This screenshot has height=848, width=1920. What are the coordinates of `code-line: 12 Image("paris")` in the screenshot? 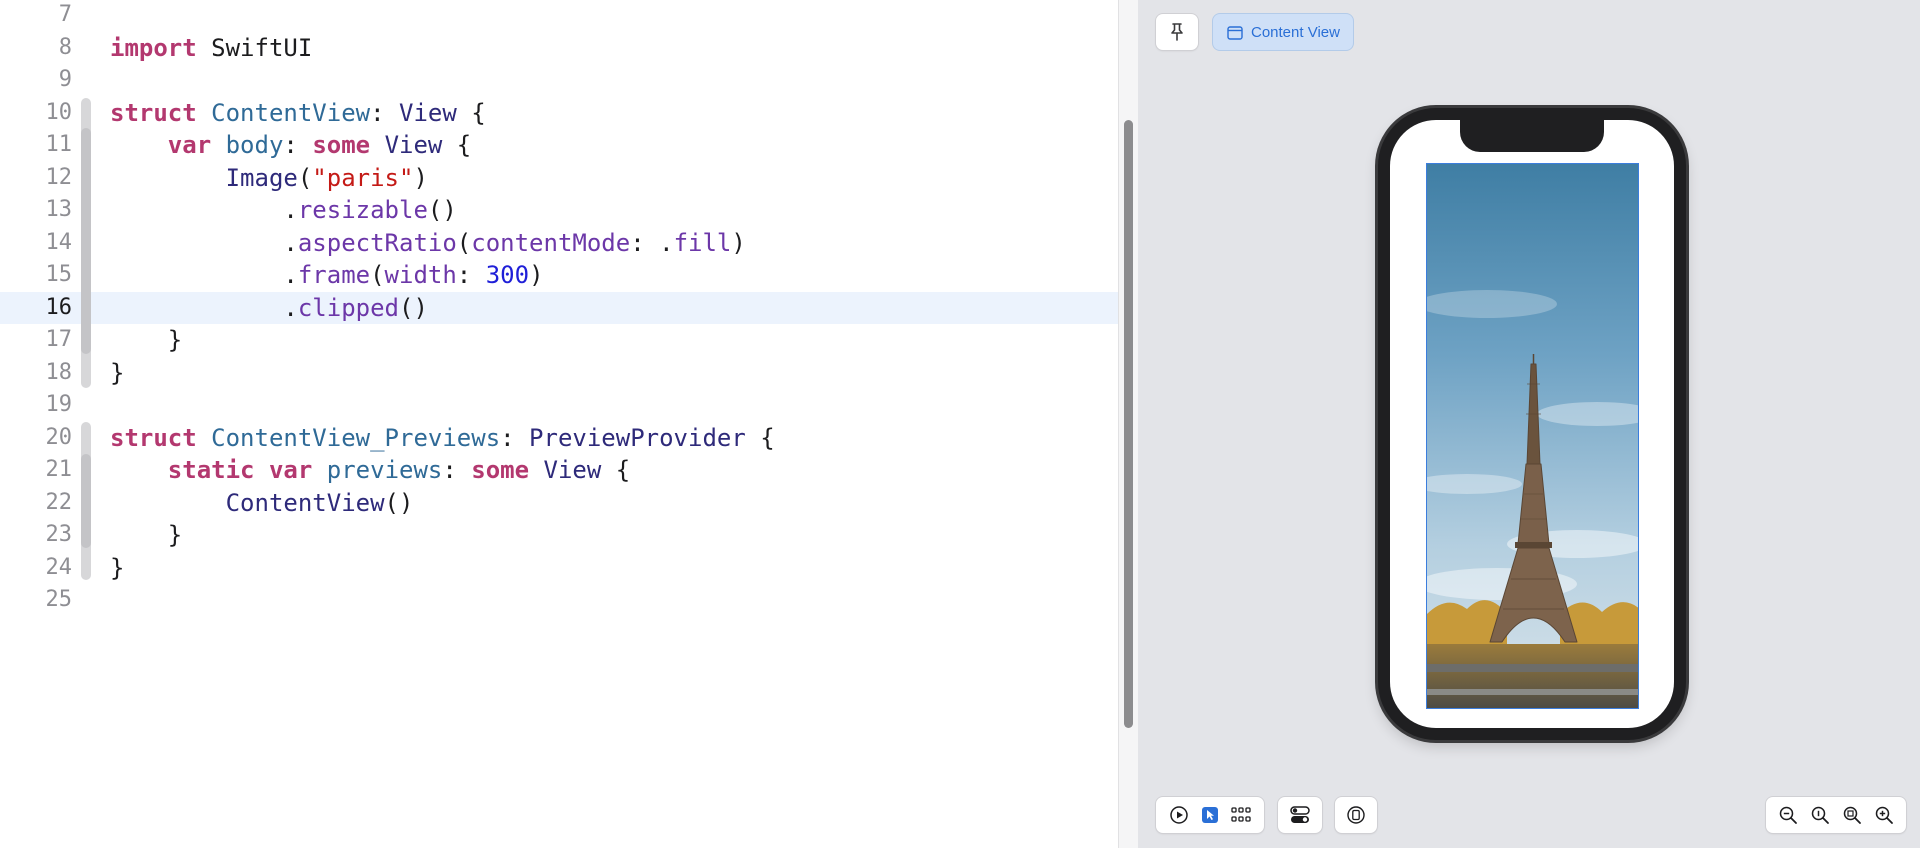 It's located at (559, 178).